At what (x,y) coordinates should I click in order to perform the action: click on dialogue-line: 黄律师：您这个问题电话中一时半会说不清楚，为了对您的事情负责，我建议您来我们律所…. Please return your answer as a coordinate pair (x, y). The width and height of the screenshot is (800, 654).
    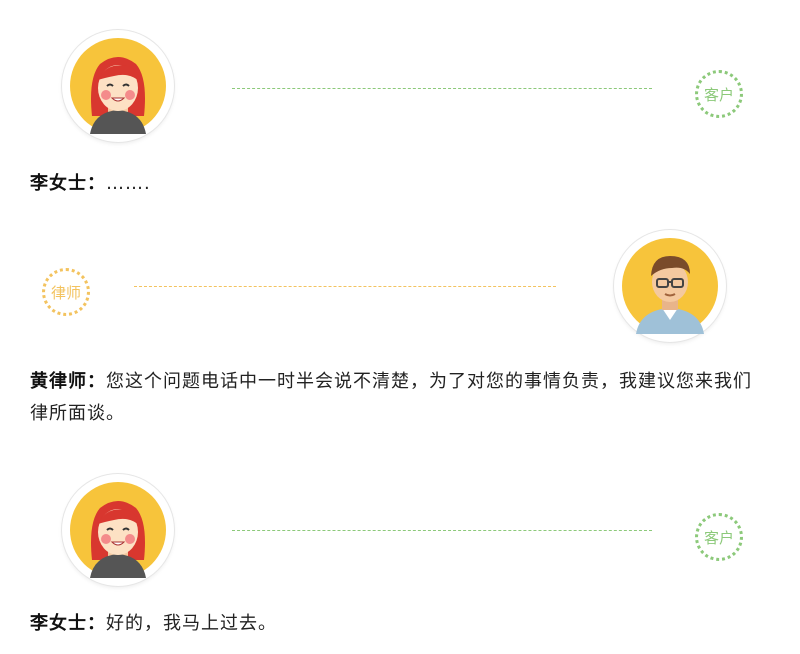
    Looking at the image, I should click on (400, 398).